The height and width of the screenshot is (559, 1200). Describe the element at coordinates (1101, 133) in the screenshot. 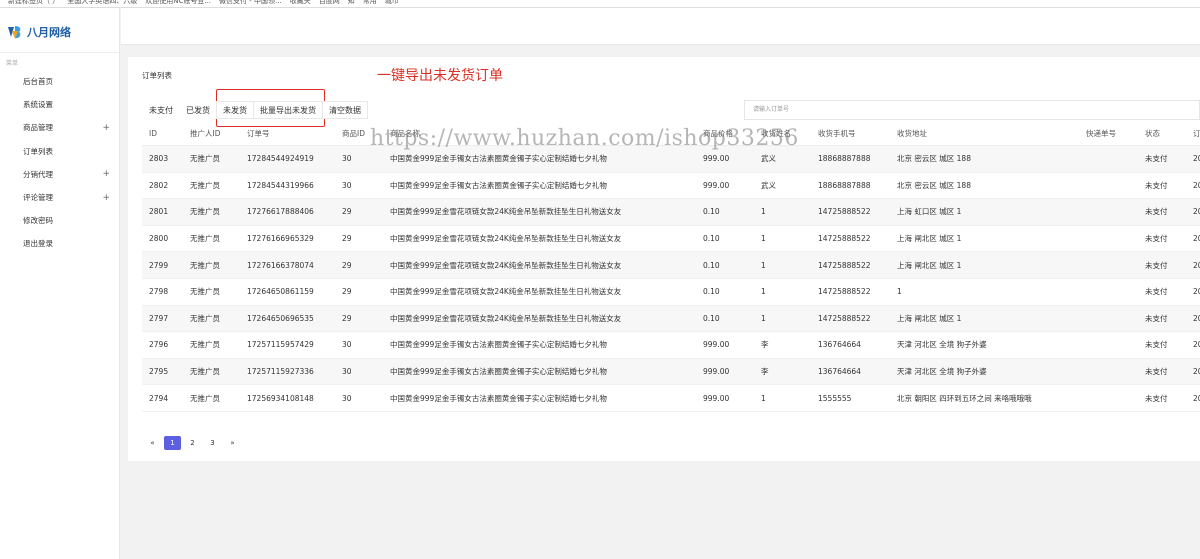

I see `column-header: 快递单号` at that location.